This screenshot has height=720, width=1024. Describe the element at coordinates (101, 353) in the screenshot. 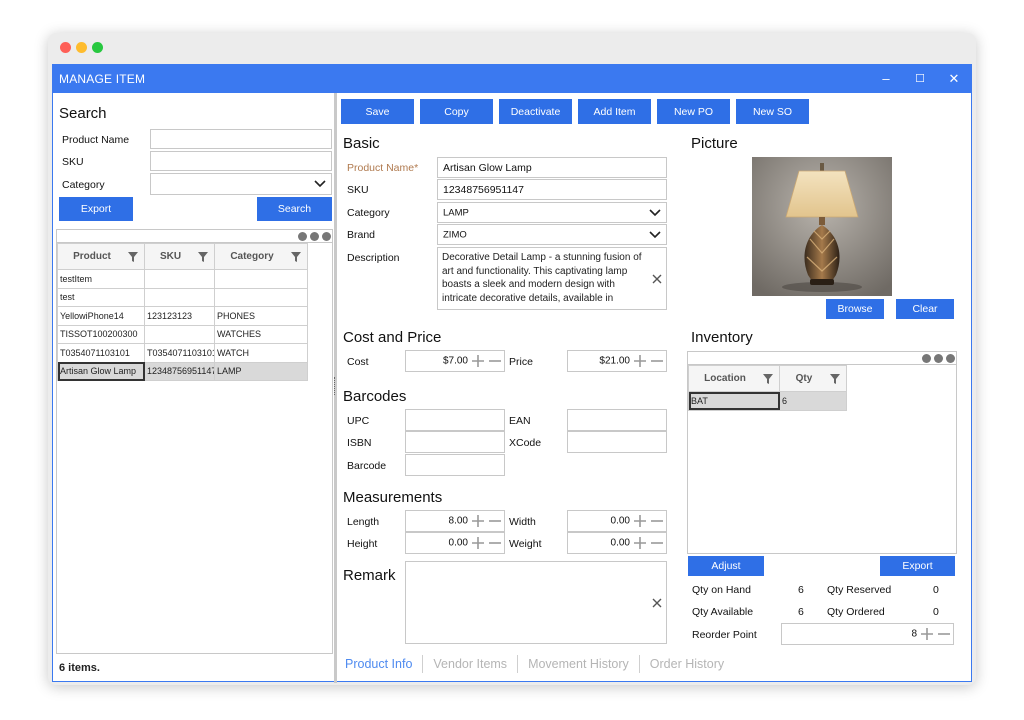

I see `cell-product: T0354071103101` at that location.